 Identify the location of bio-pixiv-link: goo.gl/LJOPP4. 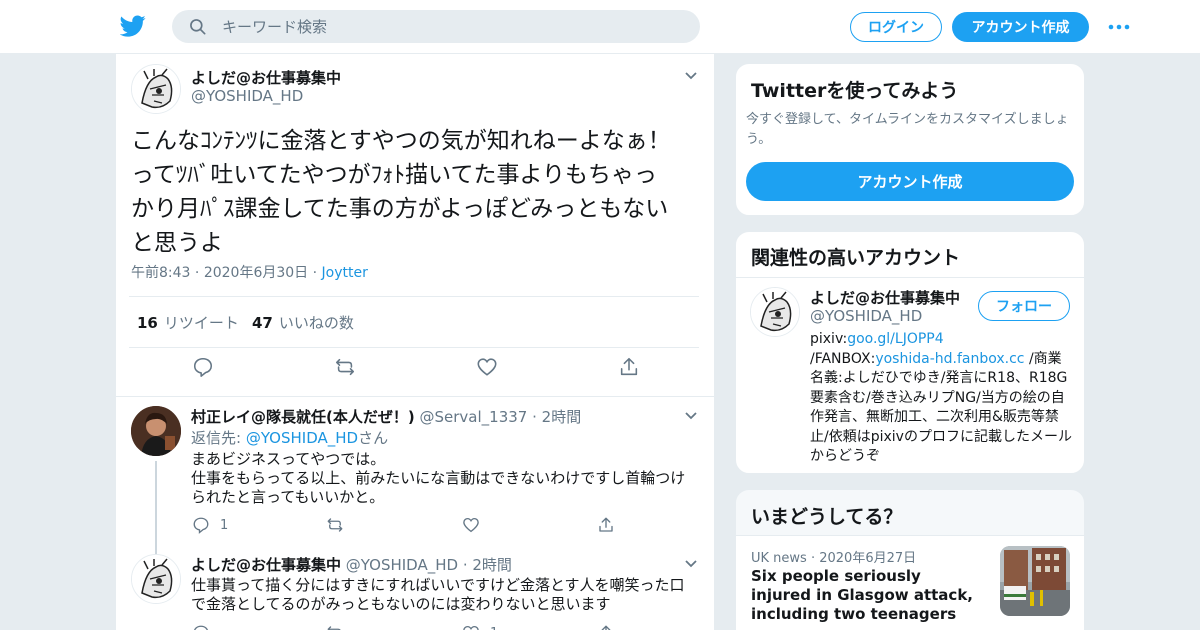
(895, 339).